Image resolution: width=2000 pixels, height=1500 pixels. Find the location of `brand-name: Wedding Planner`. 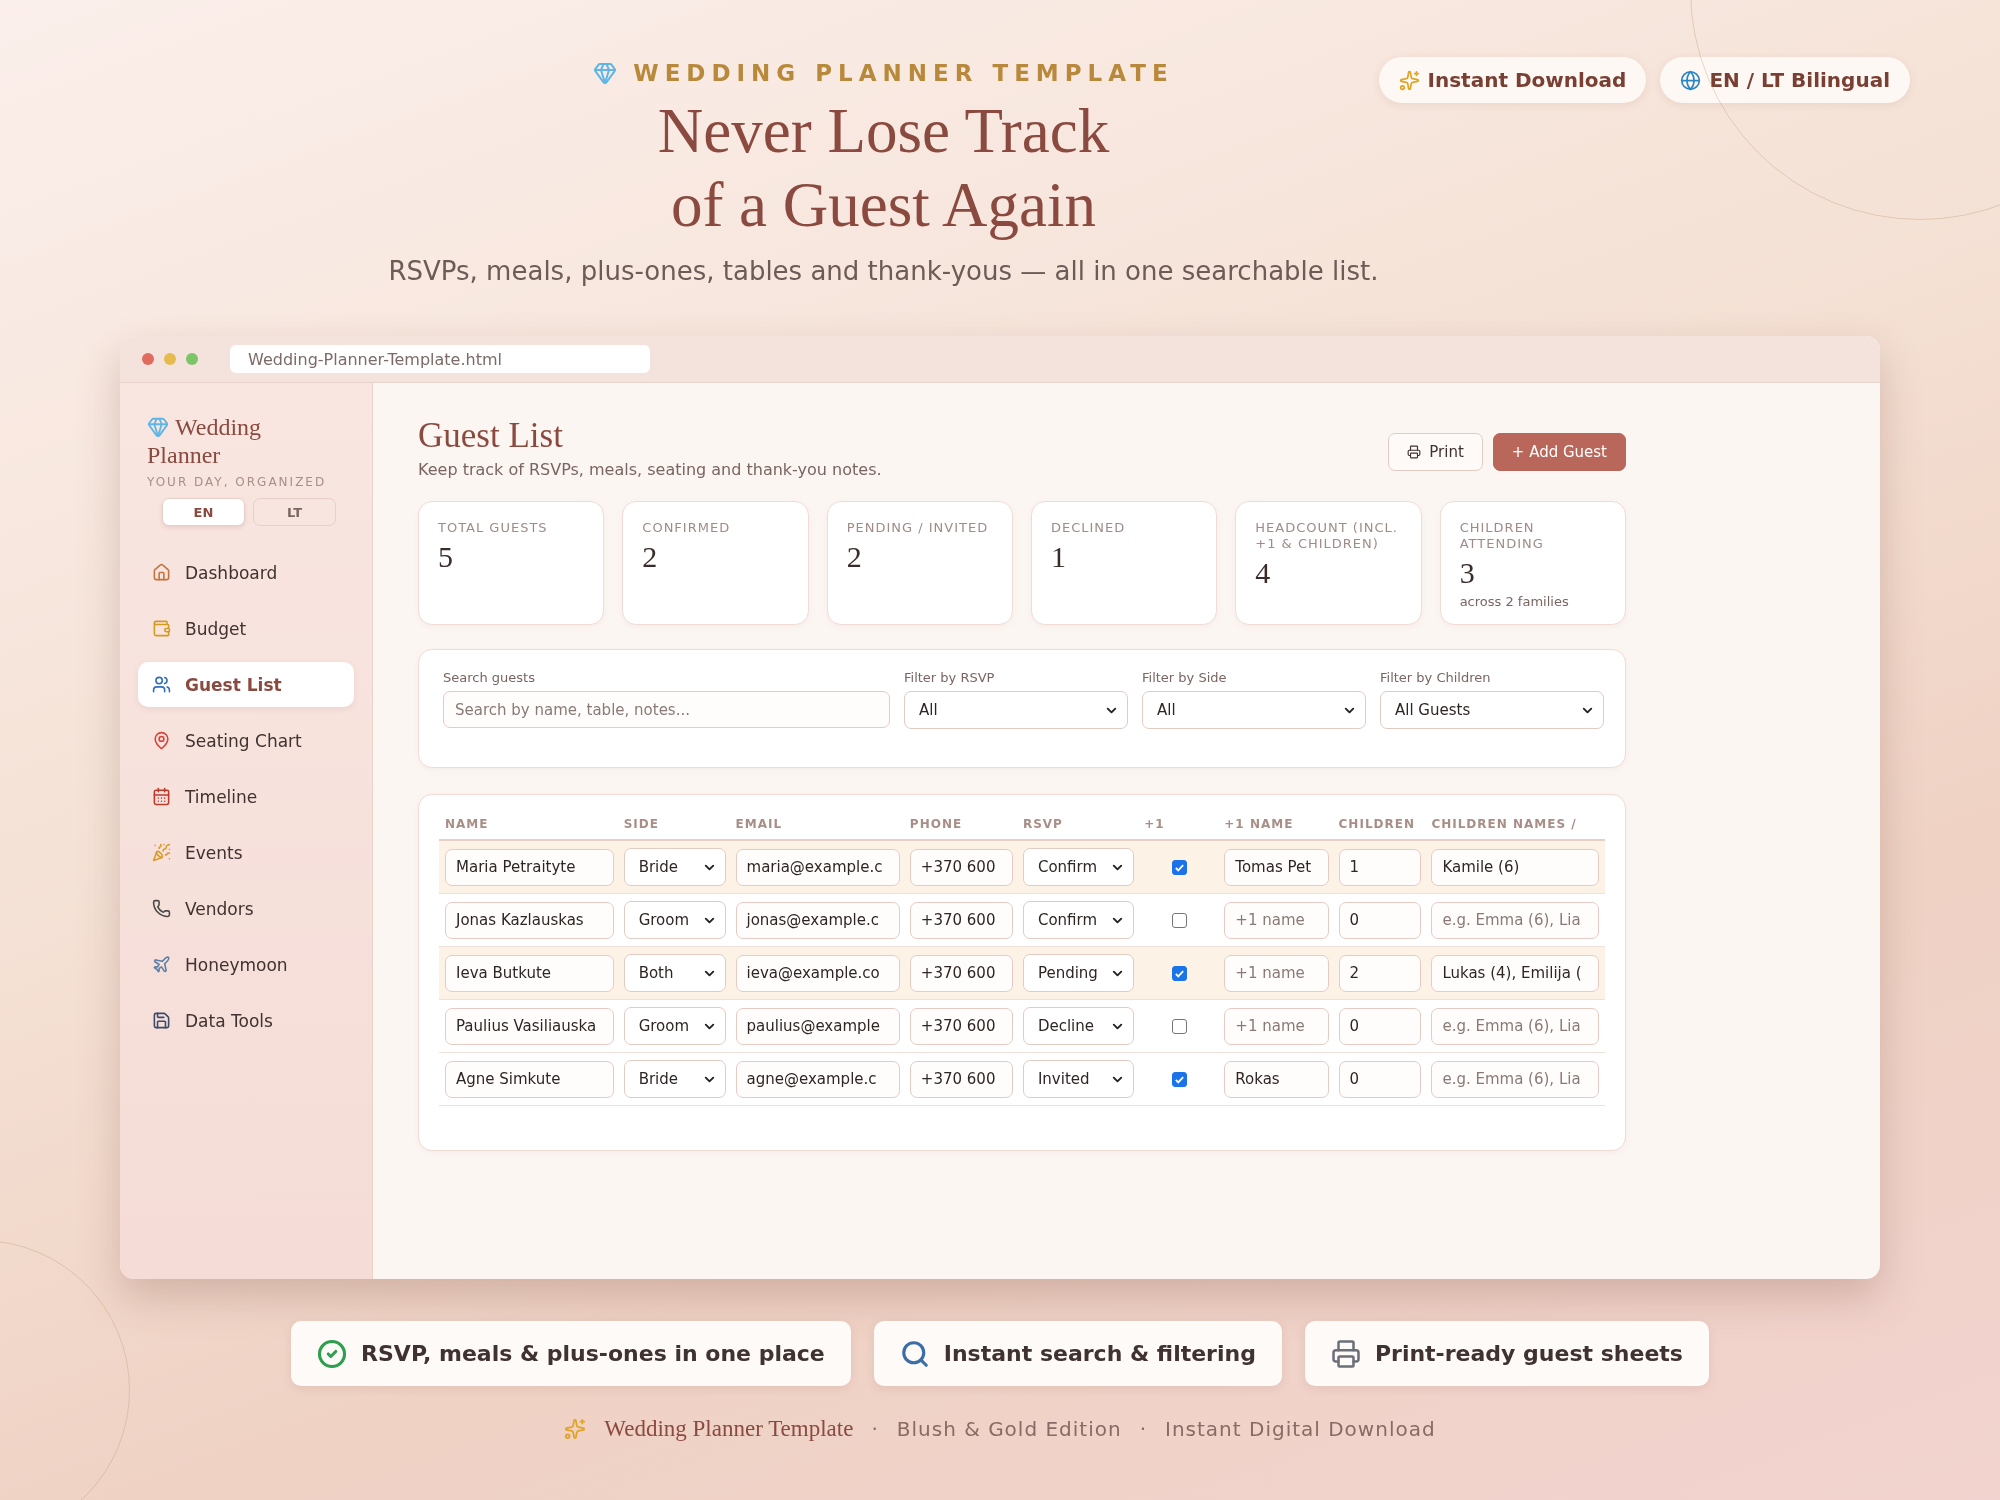

brand-name: Wedding Planner is located at coordinates (205, 441).